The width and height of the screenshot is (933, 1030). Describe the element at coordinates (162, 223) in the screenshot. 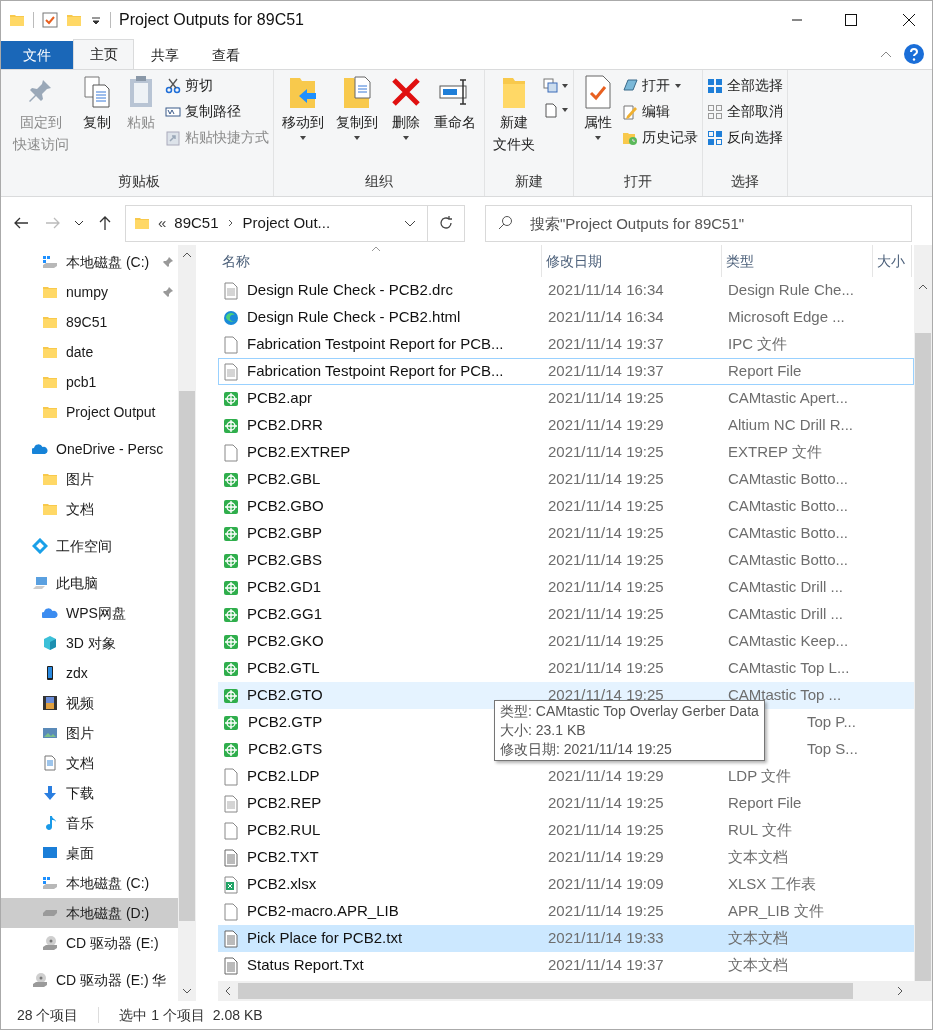

I see `overflow-chevron: «` at that location.